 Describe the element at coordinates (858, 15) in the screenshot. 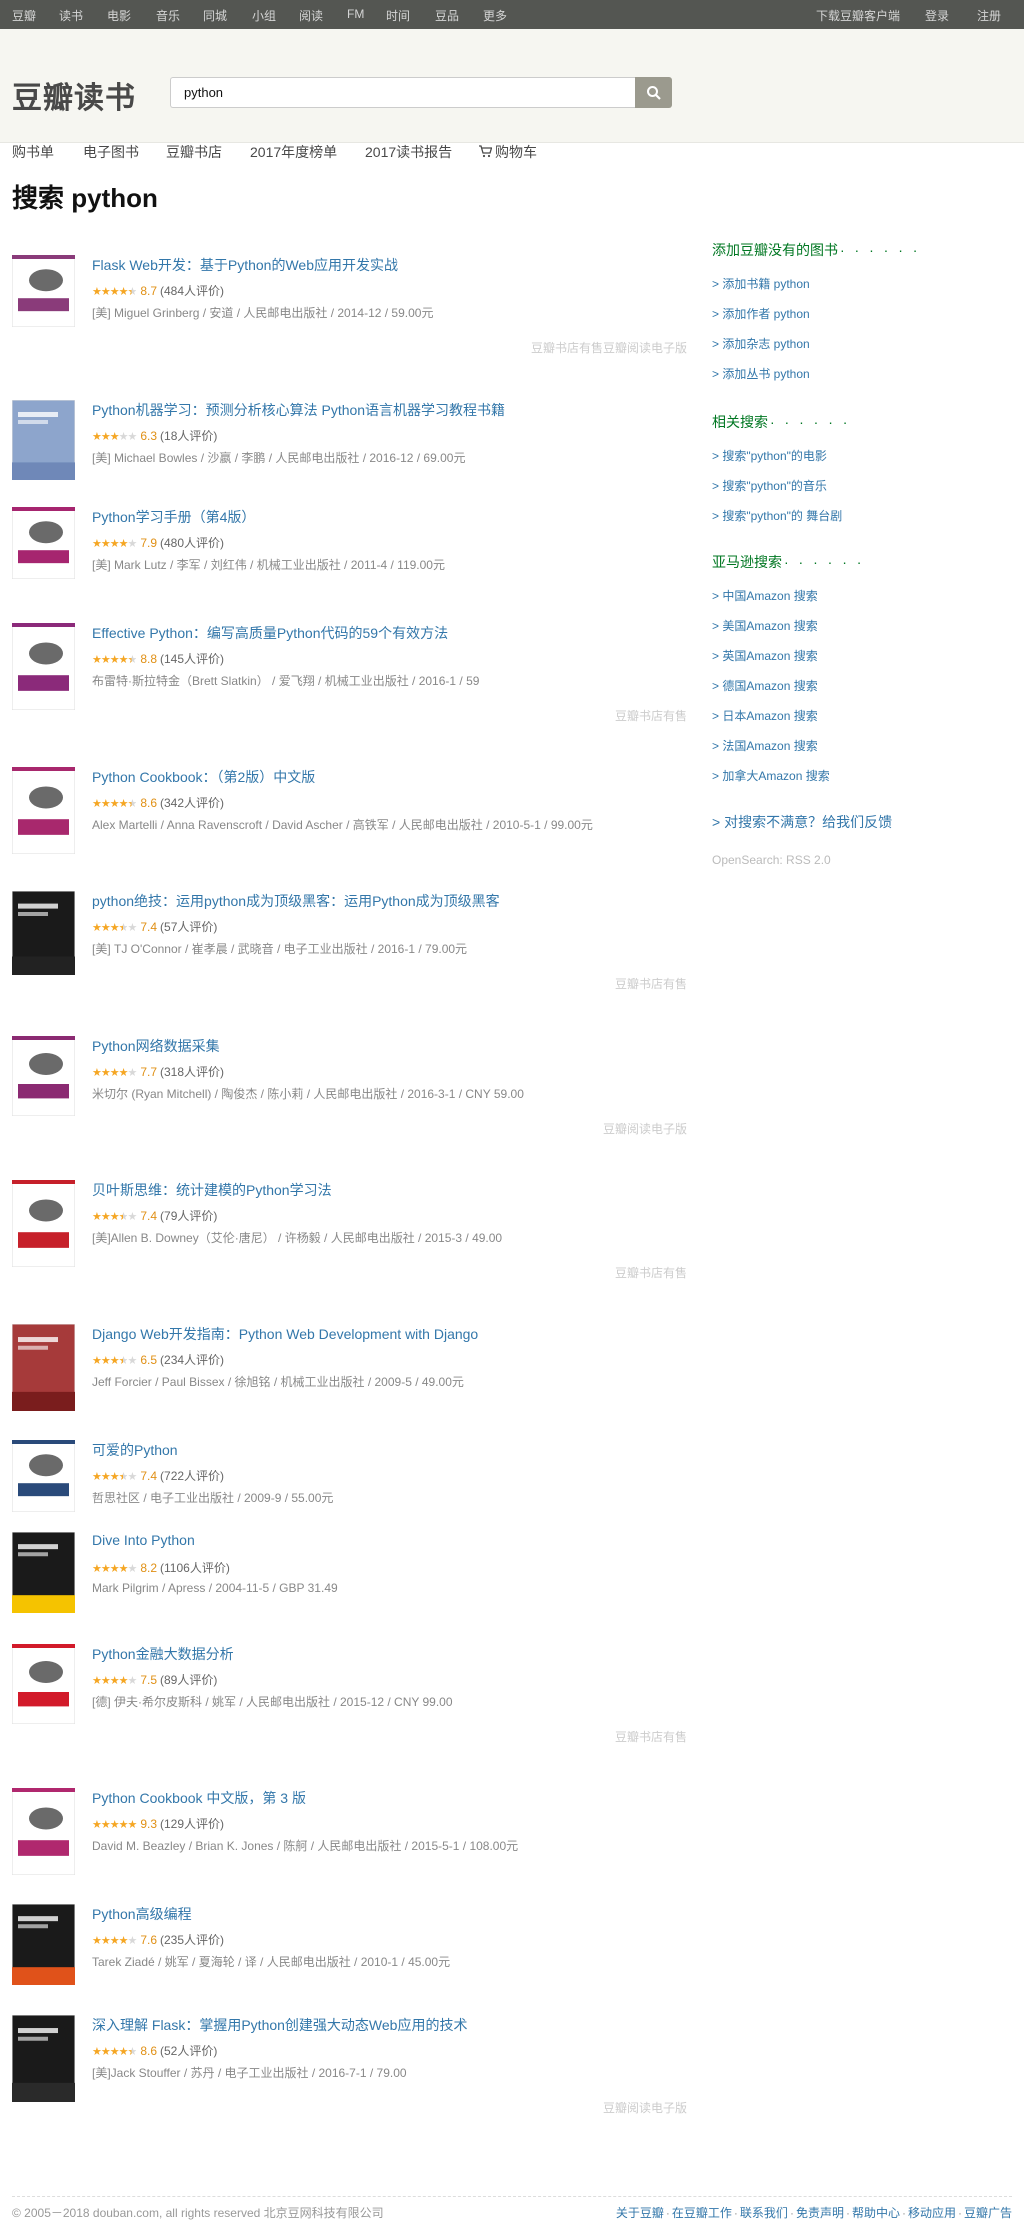

I see `global-nav-account-link: 下载豆瓣客户端` at that location.